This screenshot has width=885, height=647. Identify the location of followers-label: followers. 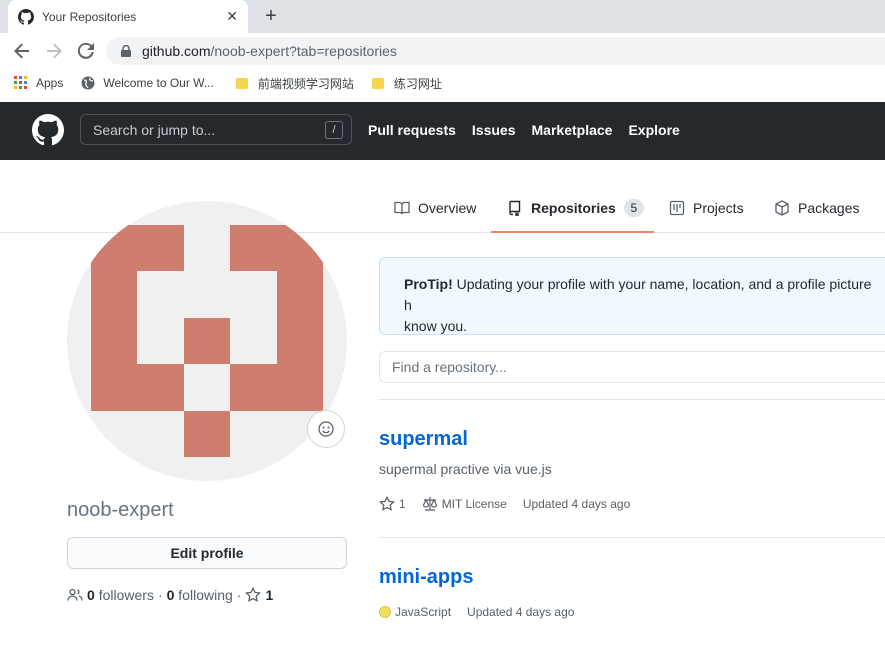
(126, 595).